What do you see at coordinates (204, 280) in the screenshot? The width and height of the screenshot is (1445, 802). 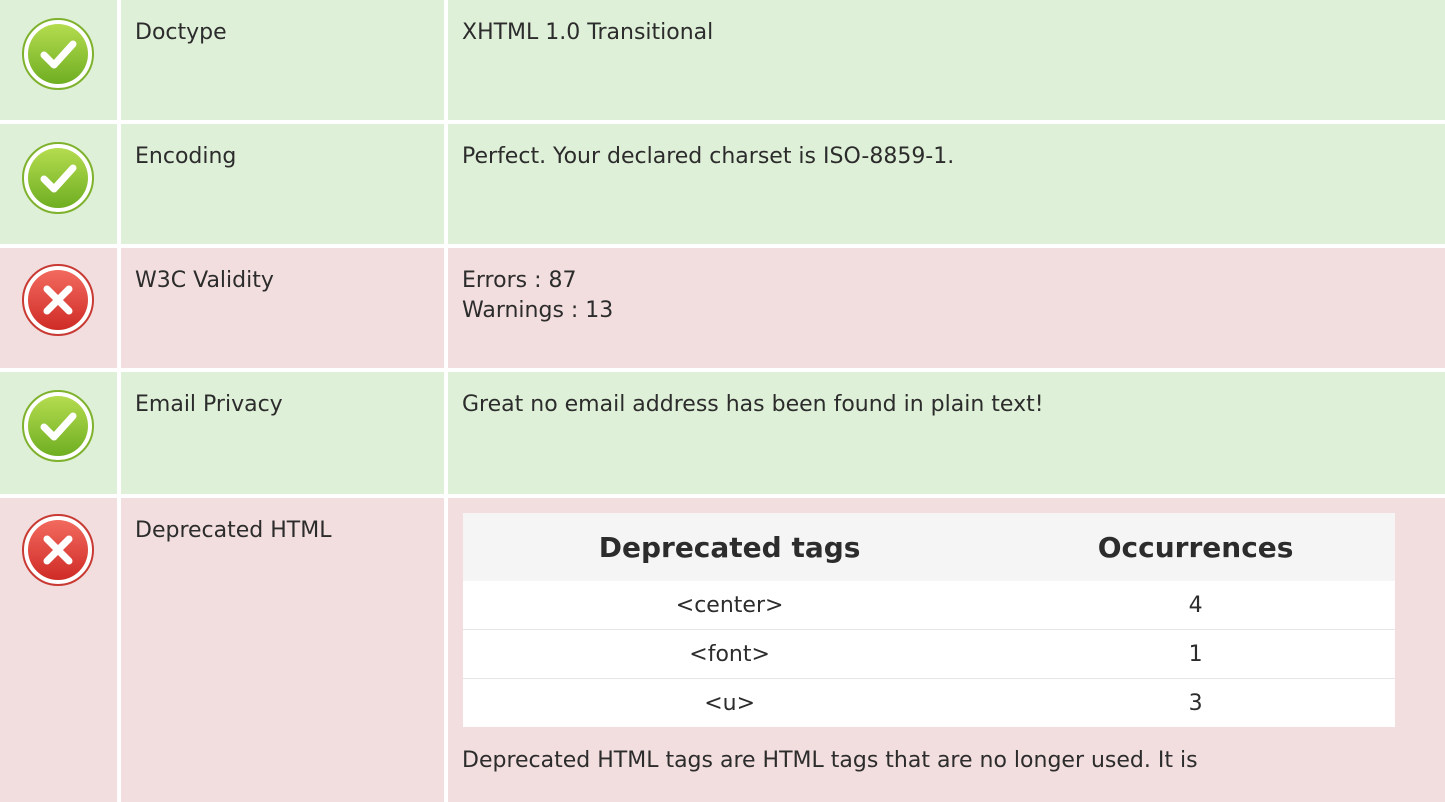 I see `row-label: W3C Validity` at bounding box center [204, 280].